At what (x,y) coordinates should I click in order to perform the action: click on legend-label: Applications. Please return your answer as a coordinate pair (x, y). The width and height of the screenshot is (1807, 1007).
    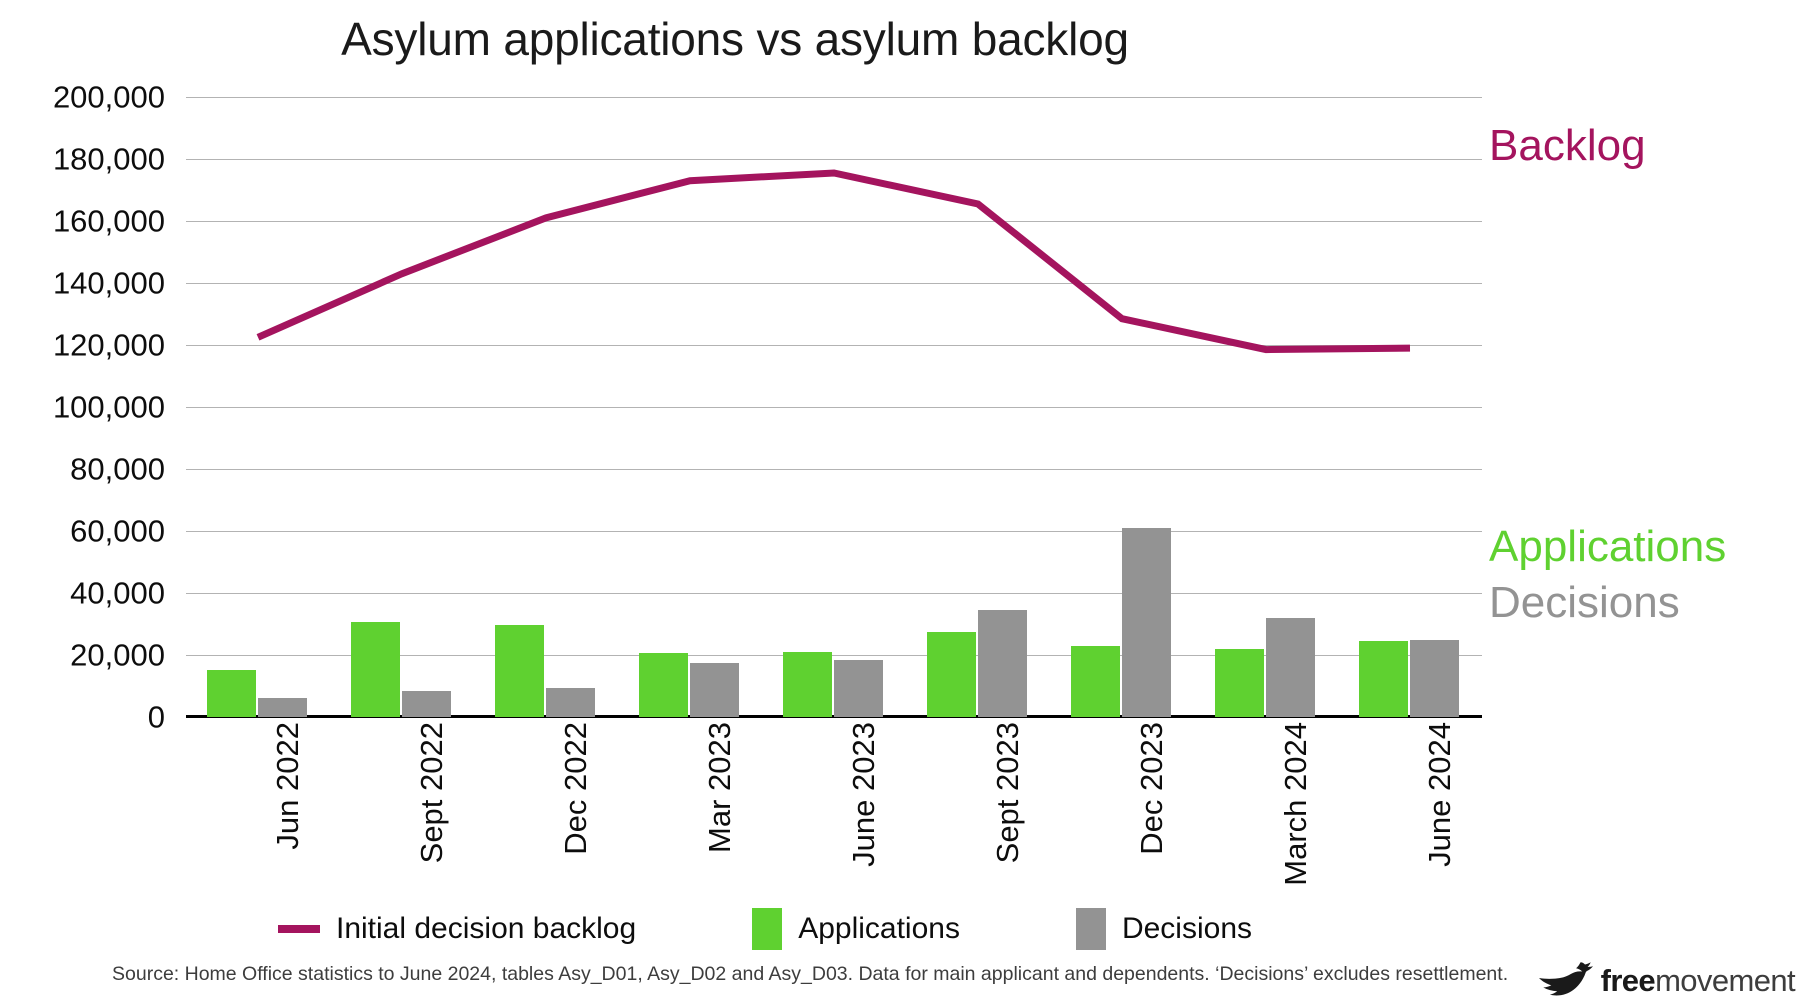
    Looking at the image, I should click on (879, 928).